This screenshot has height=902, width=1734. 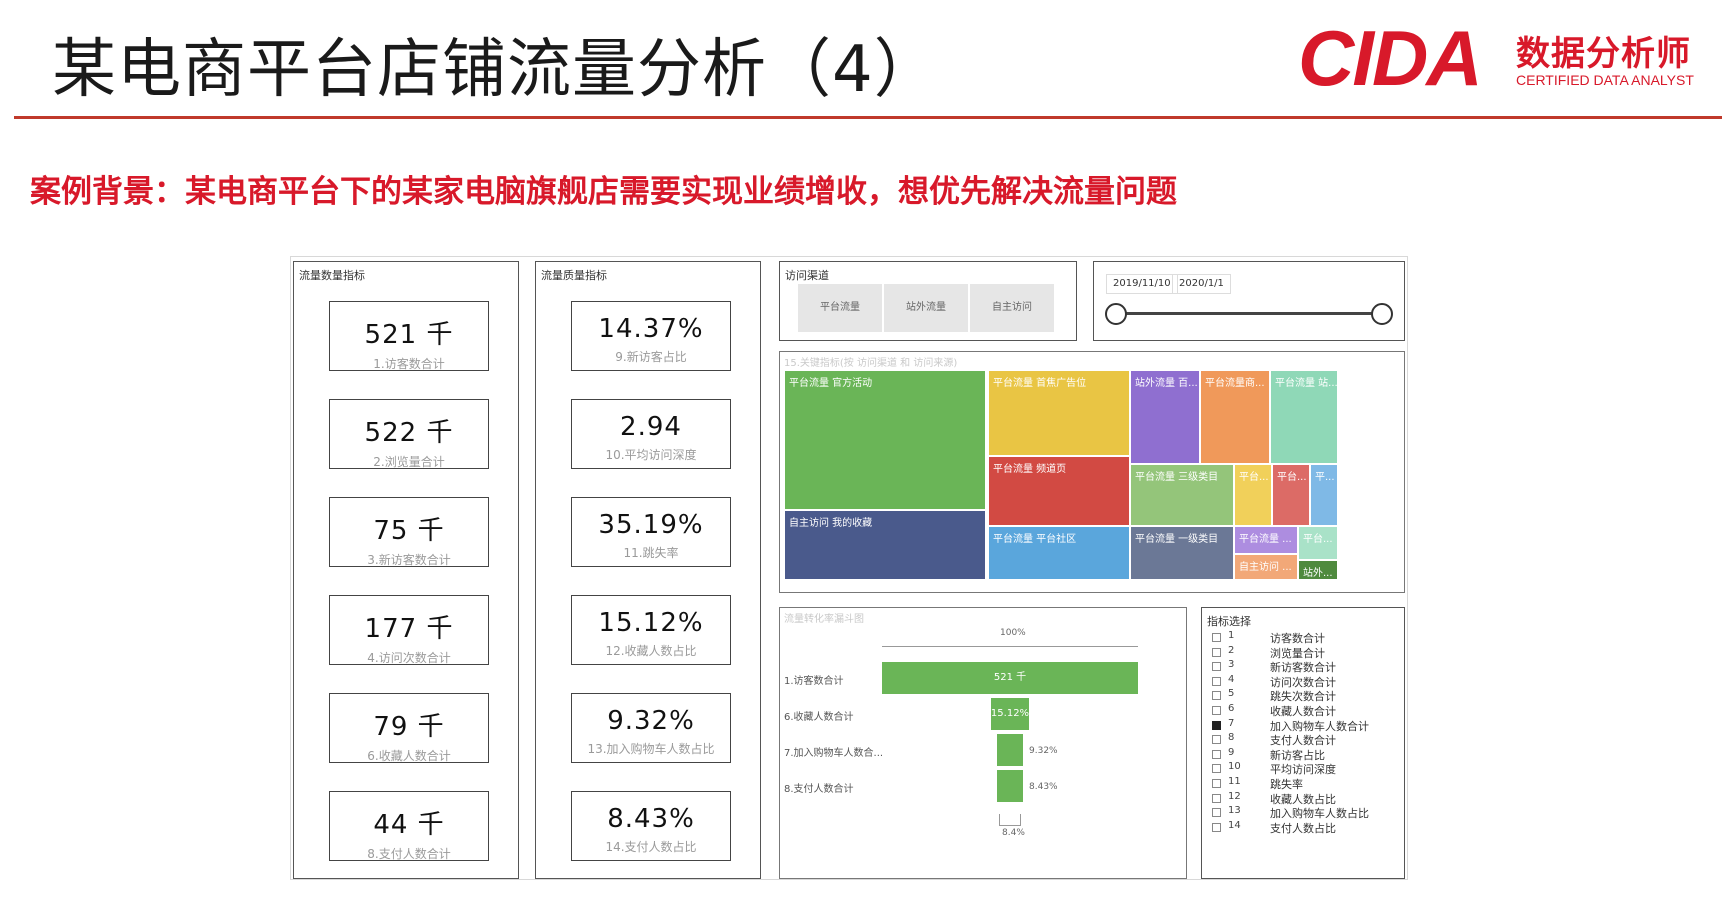 What do you see at coordinates (1010, 714) in the screenshot?
I see `funnel-bar: 15.12%` at bounding box center [1010, 714].